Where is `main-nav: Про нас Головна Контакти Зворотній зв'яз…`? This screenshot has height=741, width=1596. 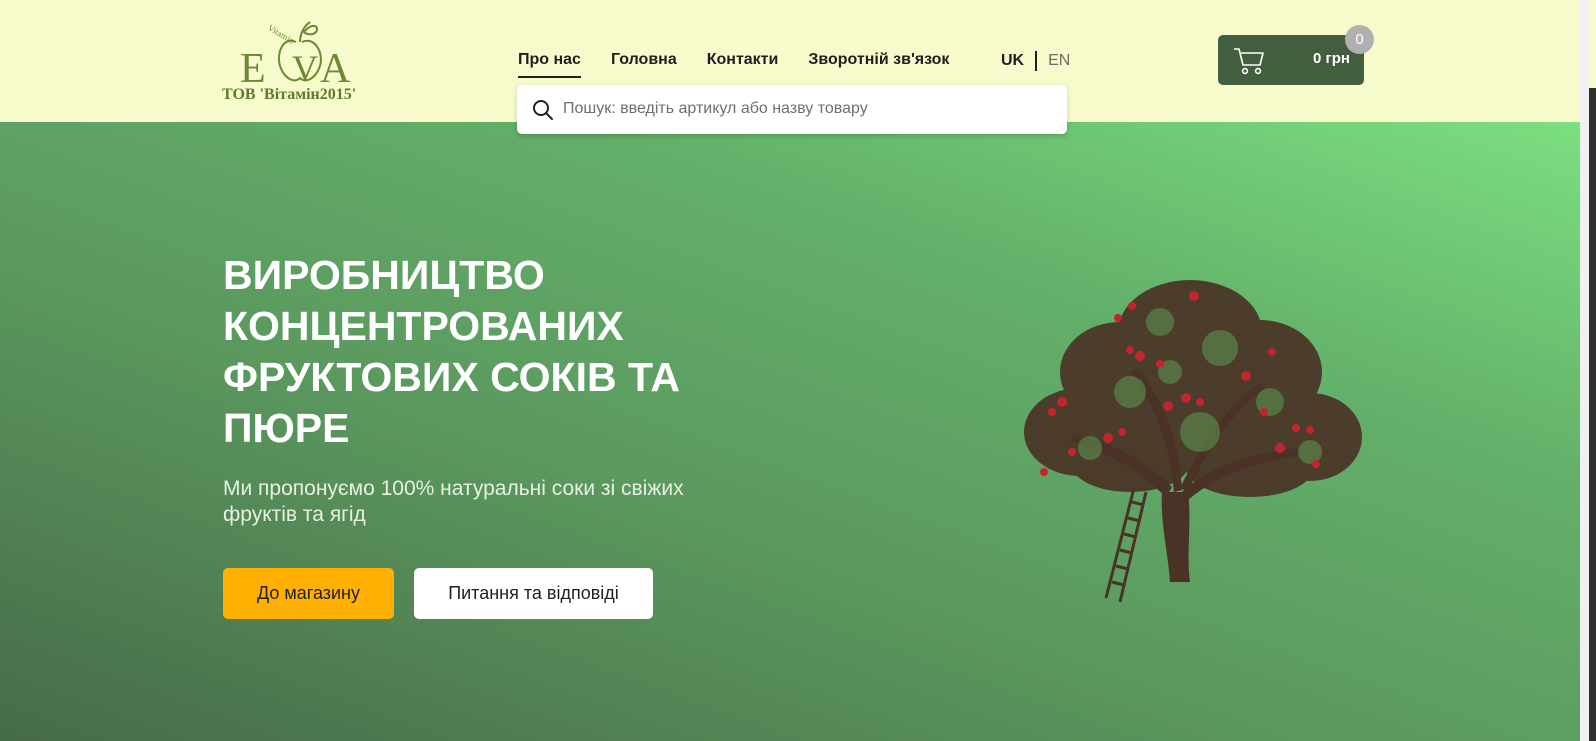
main-nav: Про нас Головна Контакти Зворотній зв'яз… is located at coordinates (733, 63).